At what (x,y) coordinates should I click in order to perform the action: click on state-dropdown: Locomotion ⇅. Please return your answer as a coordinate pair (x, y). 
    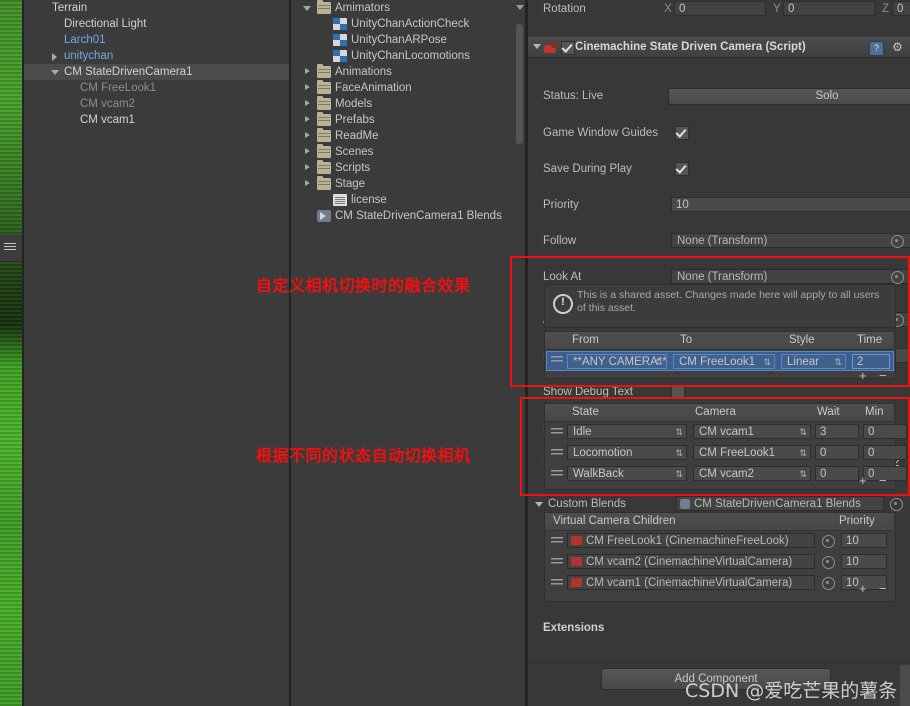
    Looking at the image, I should click on (627, 452).